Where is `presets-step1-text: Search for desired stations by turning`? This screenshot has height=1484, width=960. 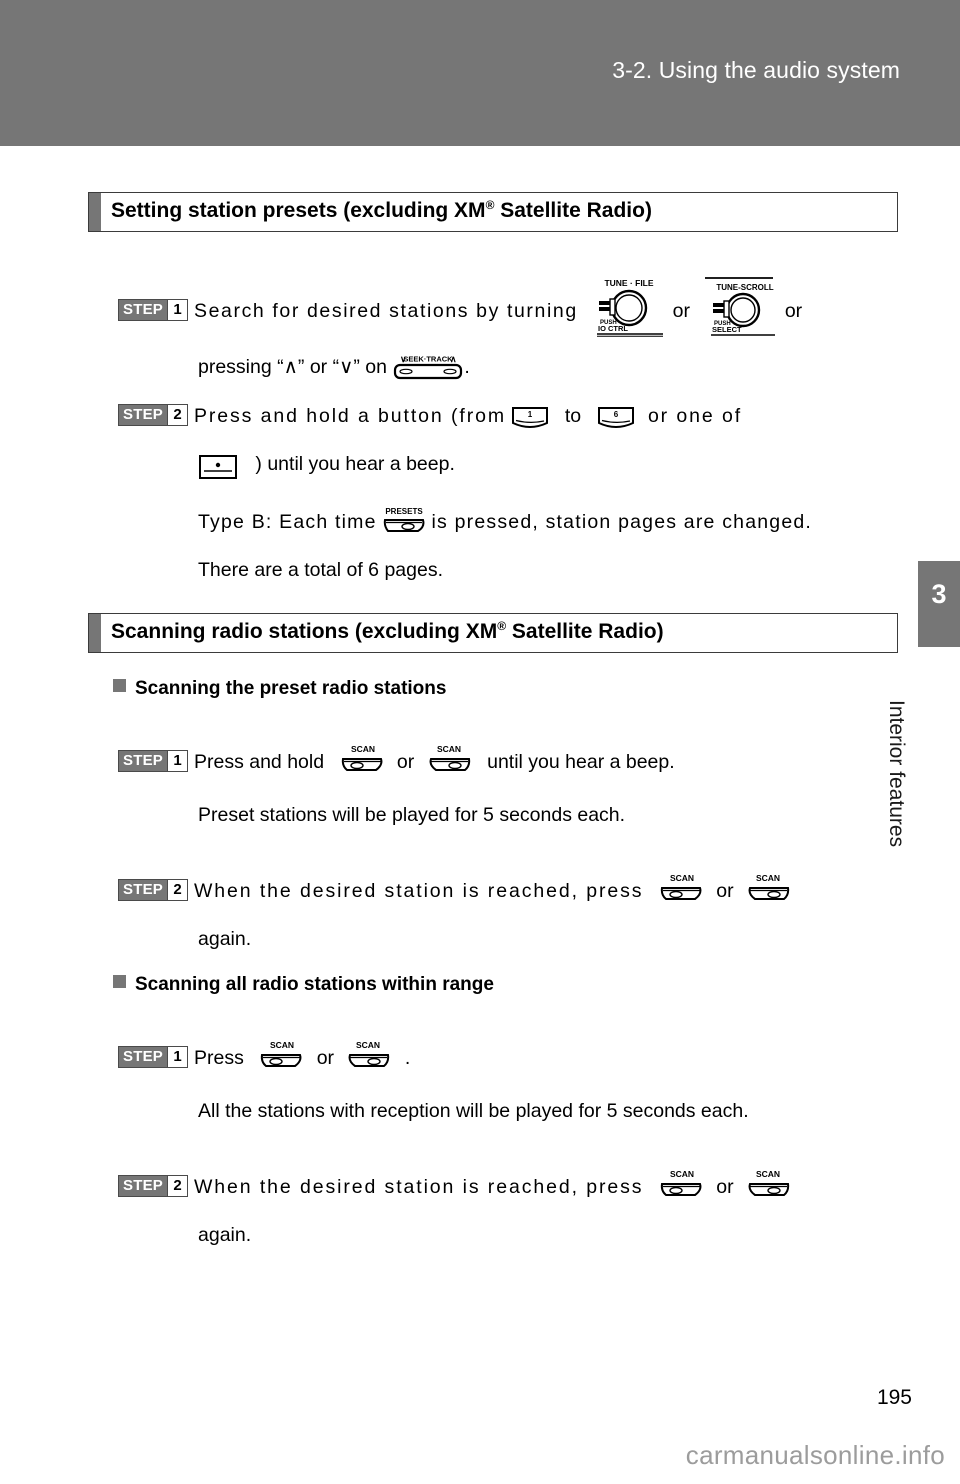
presets-step1-text: Search for desired stations by turning is located at coordinates (385, 311).